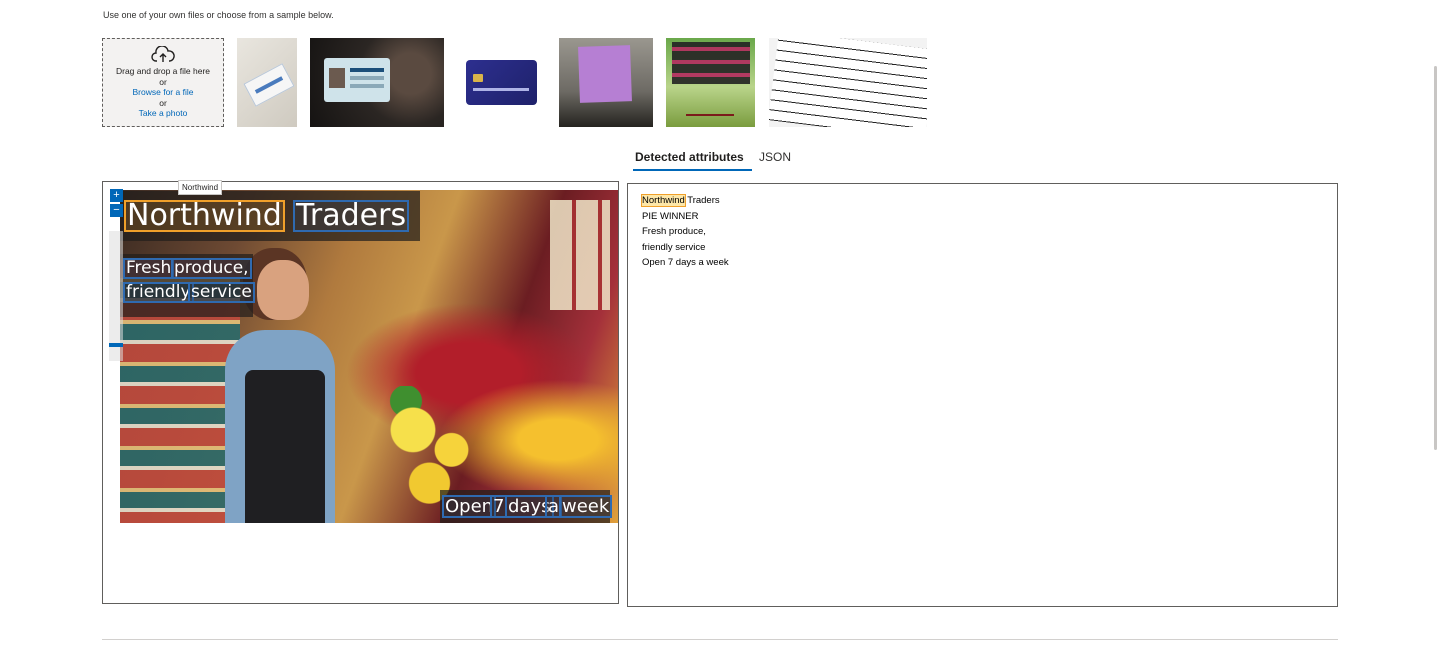 Image resolution: width=1440 pixels, height=650 pixels. Describe the element at coordinates (221, 292) in the screenshot. I see `ocr-word-box: service` at that location.